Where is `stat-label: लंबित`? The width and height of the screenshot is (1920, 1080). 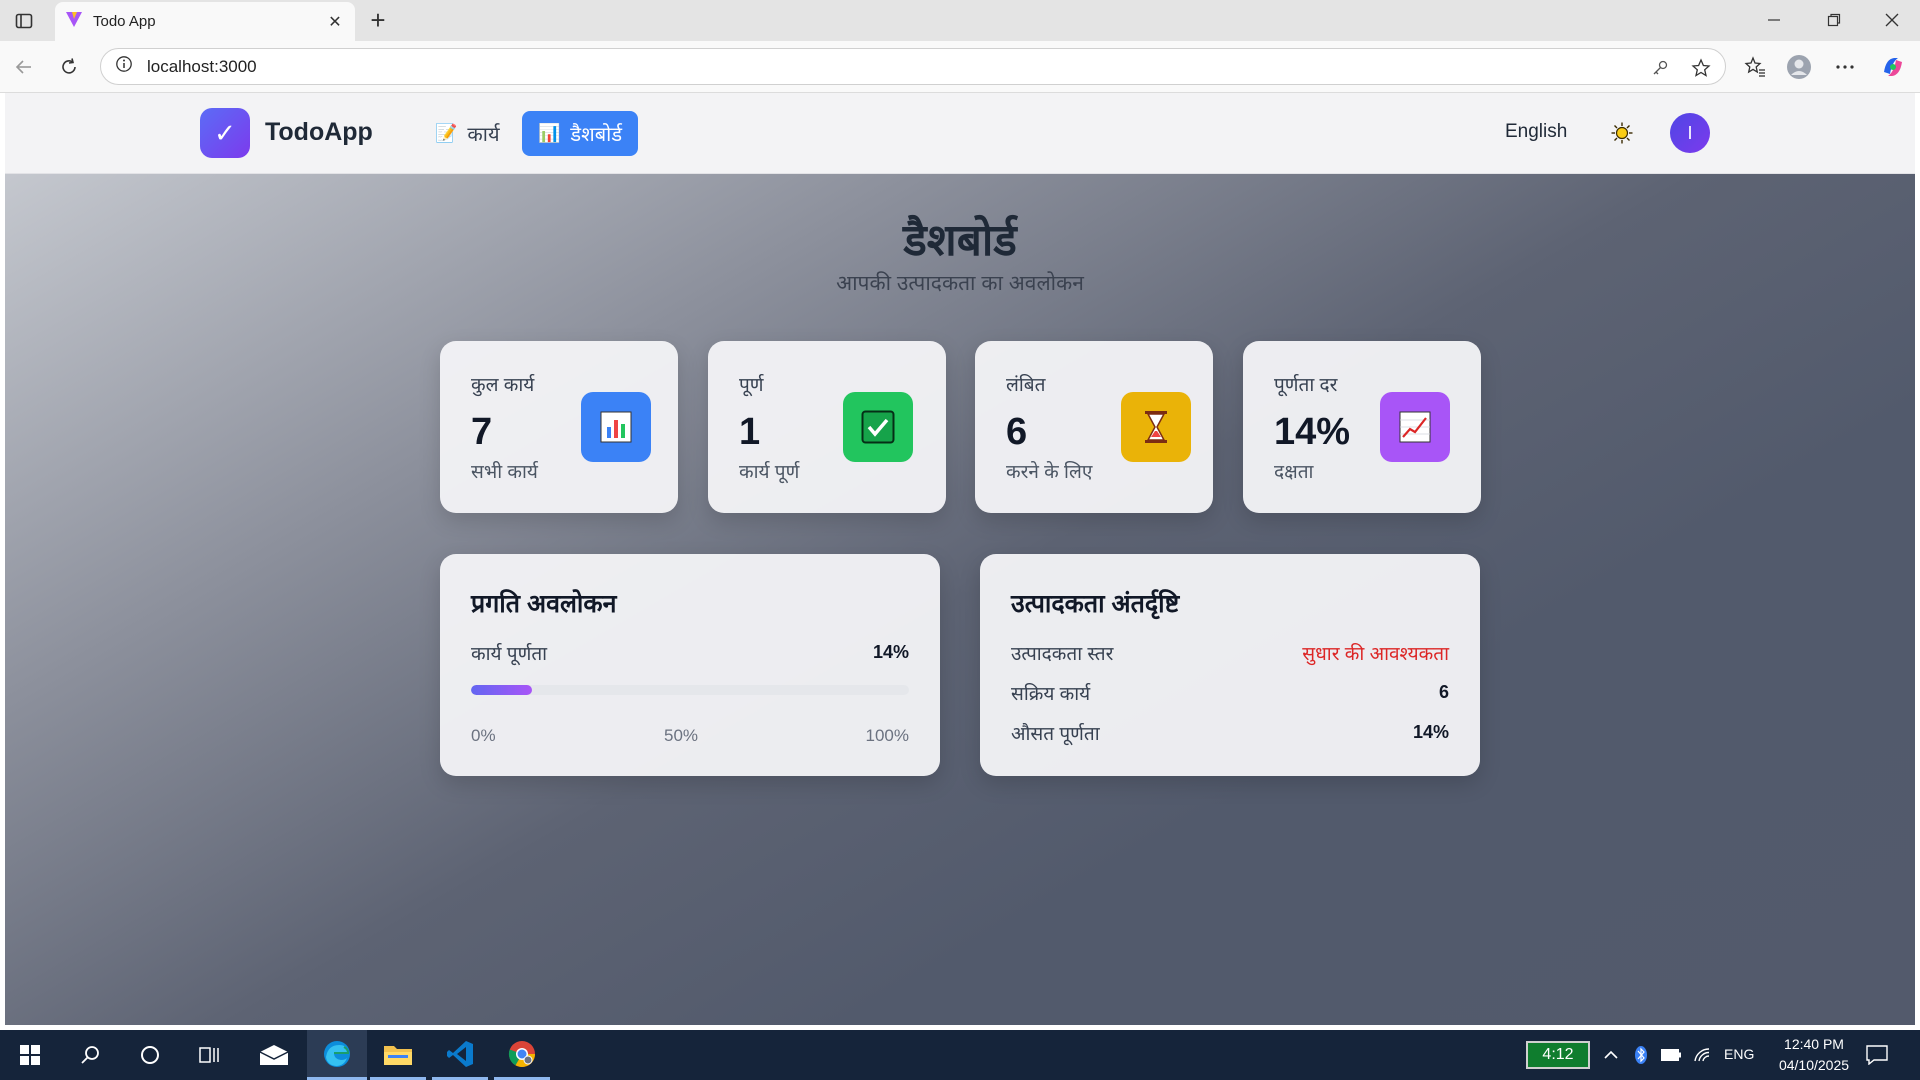
stat-label: लंबित is located at coordinates (1026, 385).